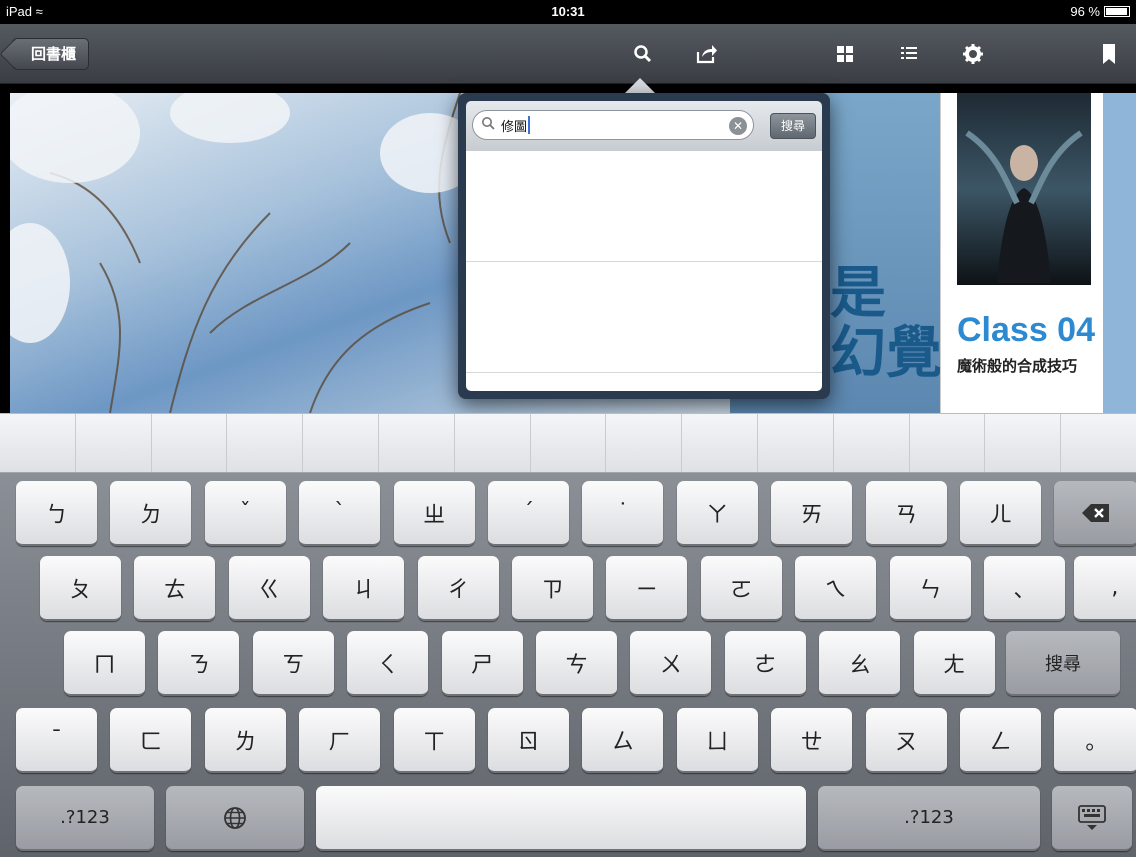 This screenshot has height=857, width=1136. I want to click on search-input: 修圖 ✕, so click(613, 125).